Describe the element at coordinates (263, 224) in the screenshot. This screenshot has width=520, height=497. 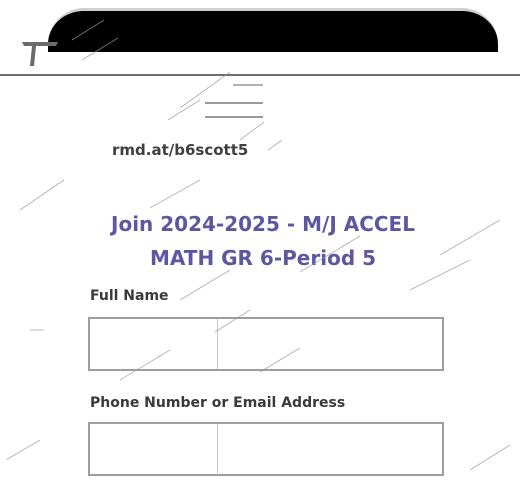
I see `class-title-line-1: Join 2024-2025 - M/J ACCEL` at that location.